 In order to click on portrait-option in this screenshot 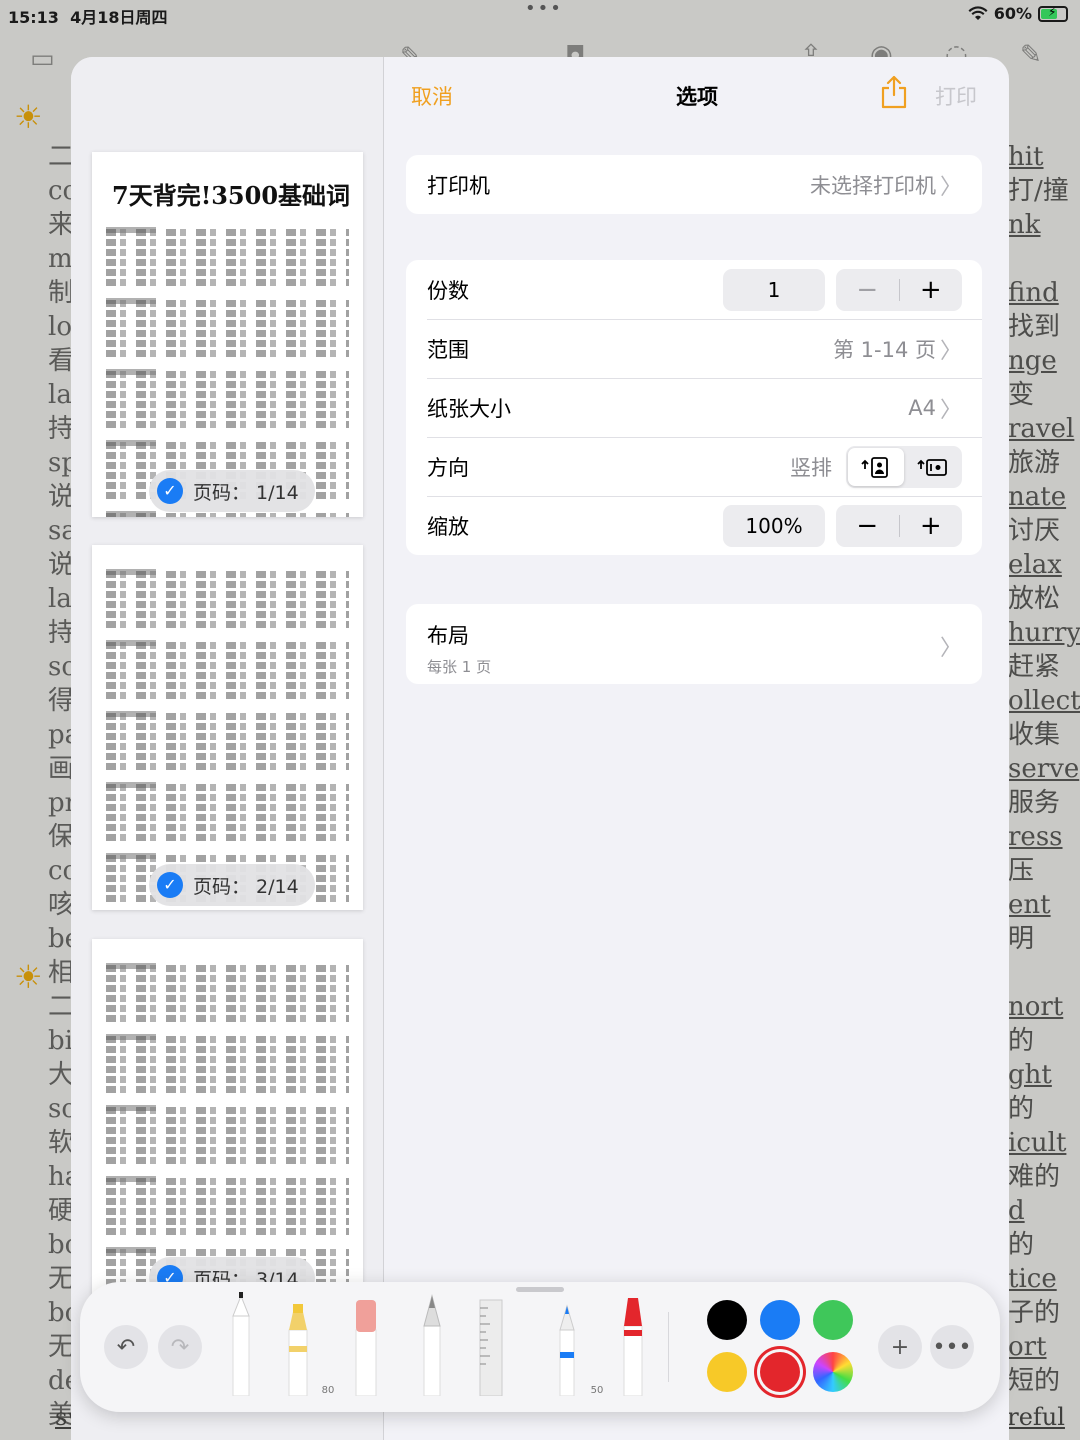, I will do `click(876, 466)`.